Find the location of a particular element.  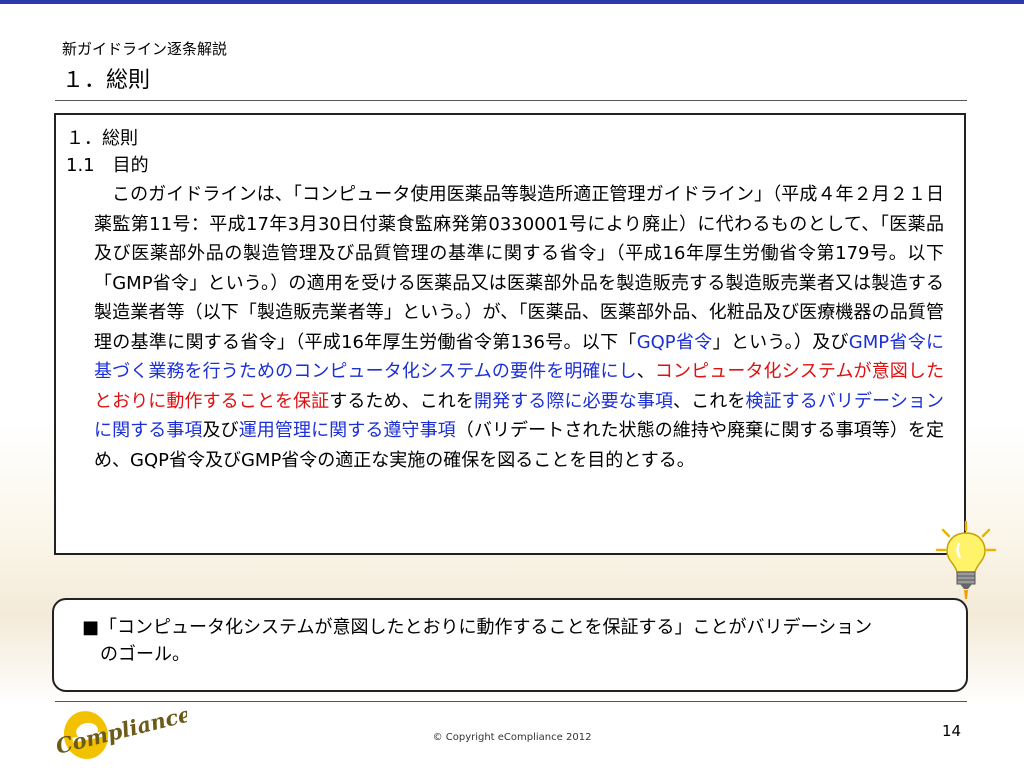

goal-statement-continued: のゴール。 is located at coordinates (145, 654).